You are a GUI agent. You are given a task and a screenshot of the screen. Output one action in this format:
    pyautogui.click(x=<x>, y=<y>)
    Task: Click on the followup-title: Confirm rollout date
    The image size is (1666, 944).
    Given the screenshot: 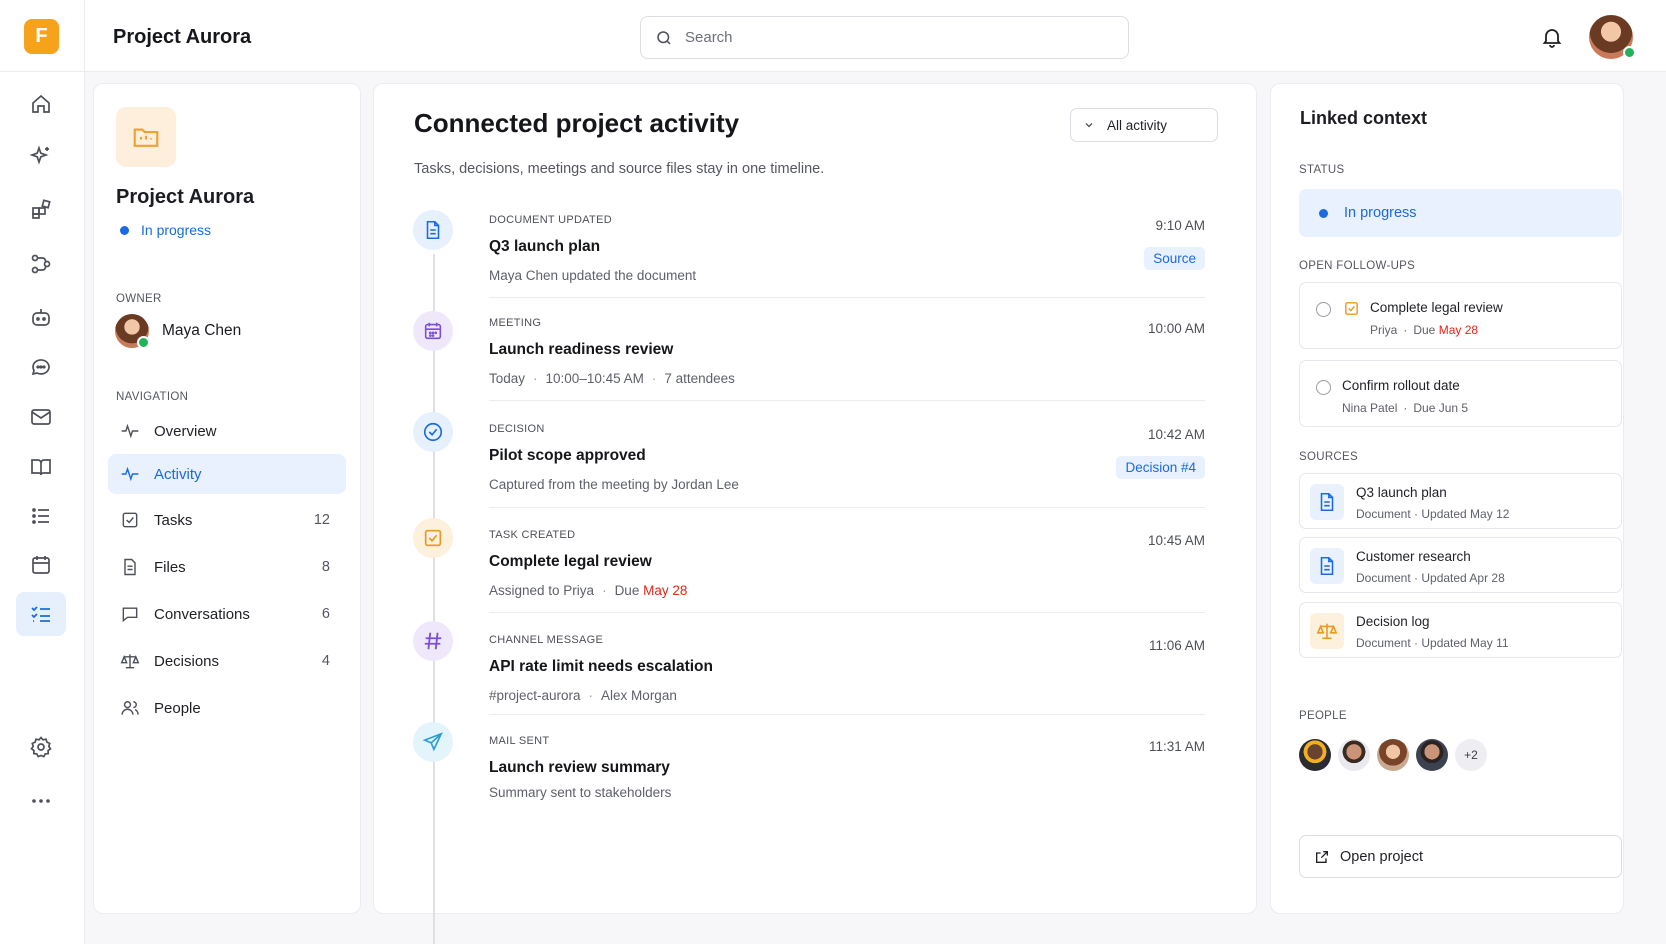 What is the action you would take?
    pyautogui.click(x=1401, y=385)
    